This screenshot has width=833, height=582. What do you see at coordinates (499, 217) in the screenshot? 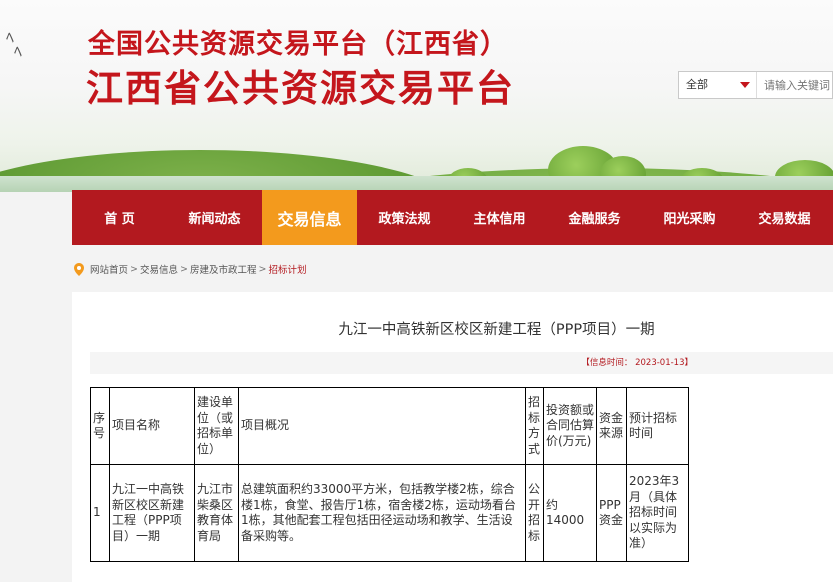
I see `nav-item-credit: 主体信用` at bounding box center [499, 217].